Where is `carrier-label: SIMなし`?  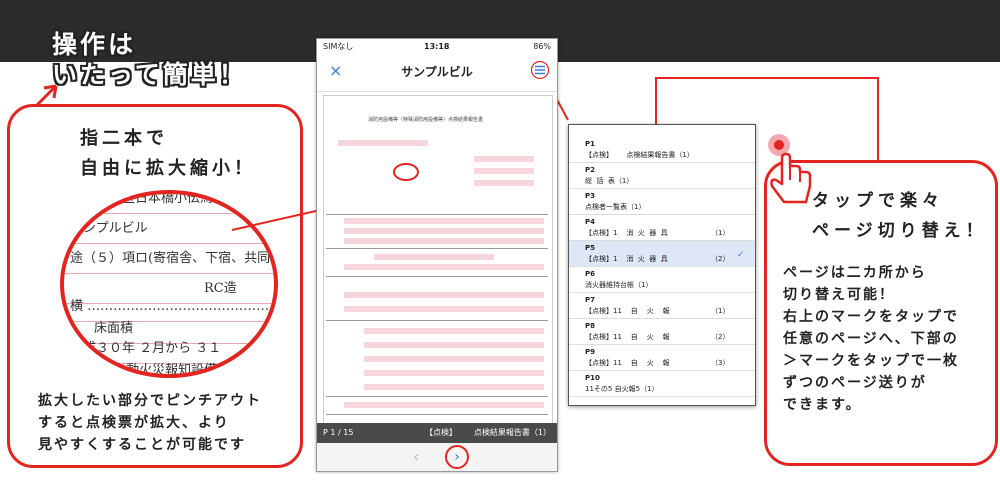
carrier-label: SIMなし is located at coordinates (338, 46).